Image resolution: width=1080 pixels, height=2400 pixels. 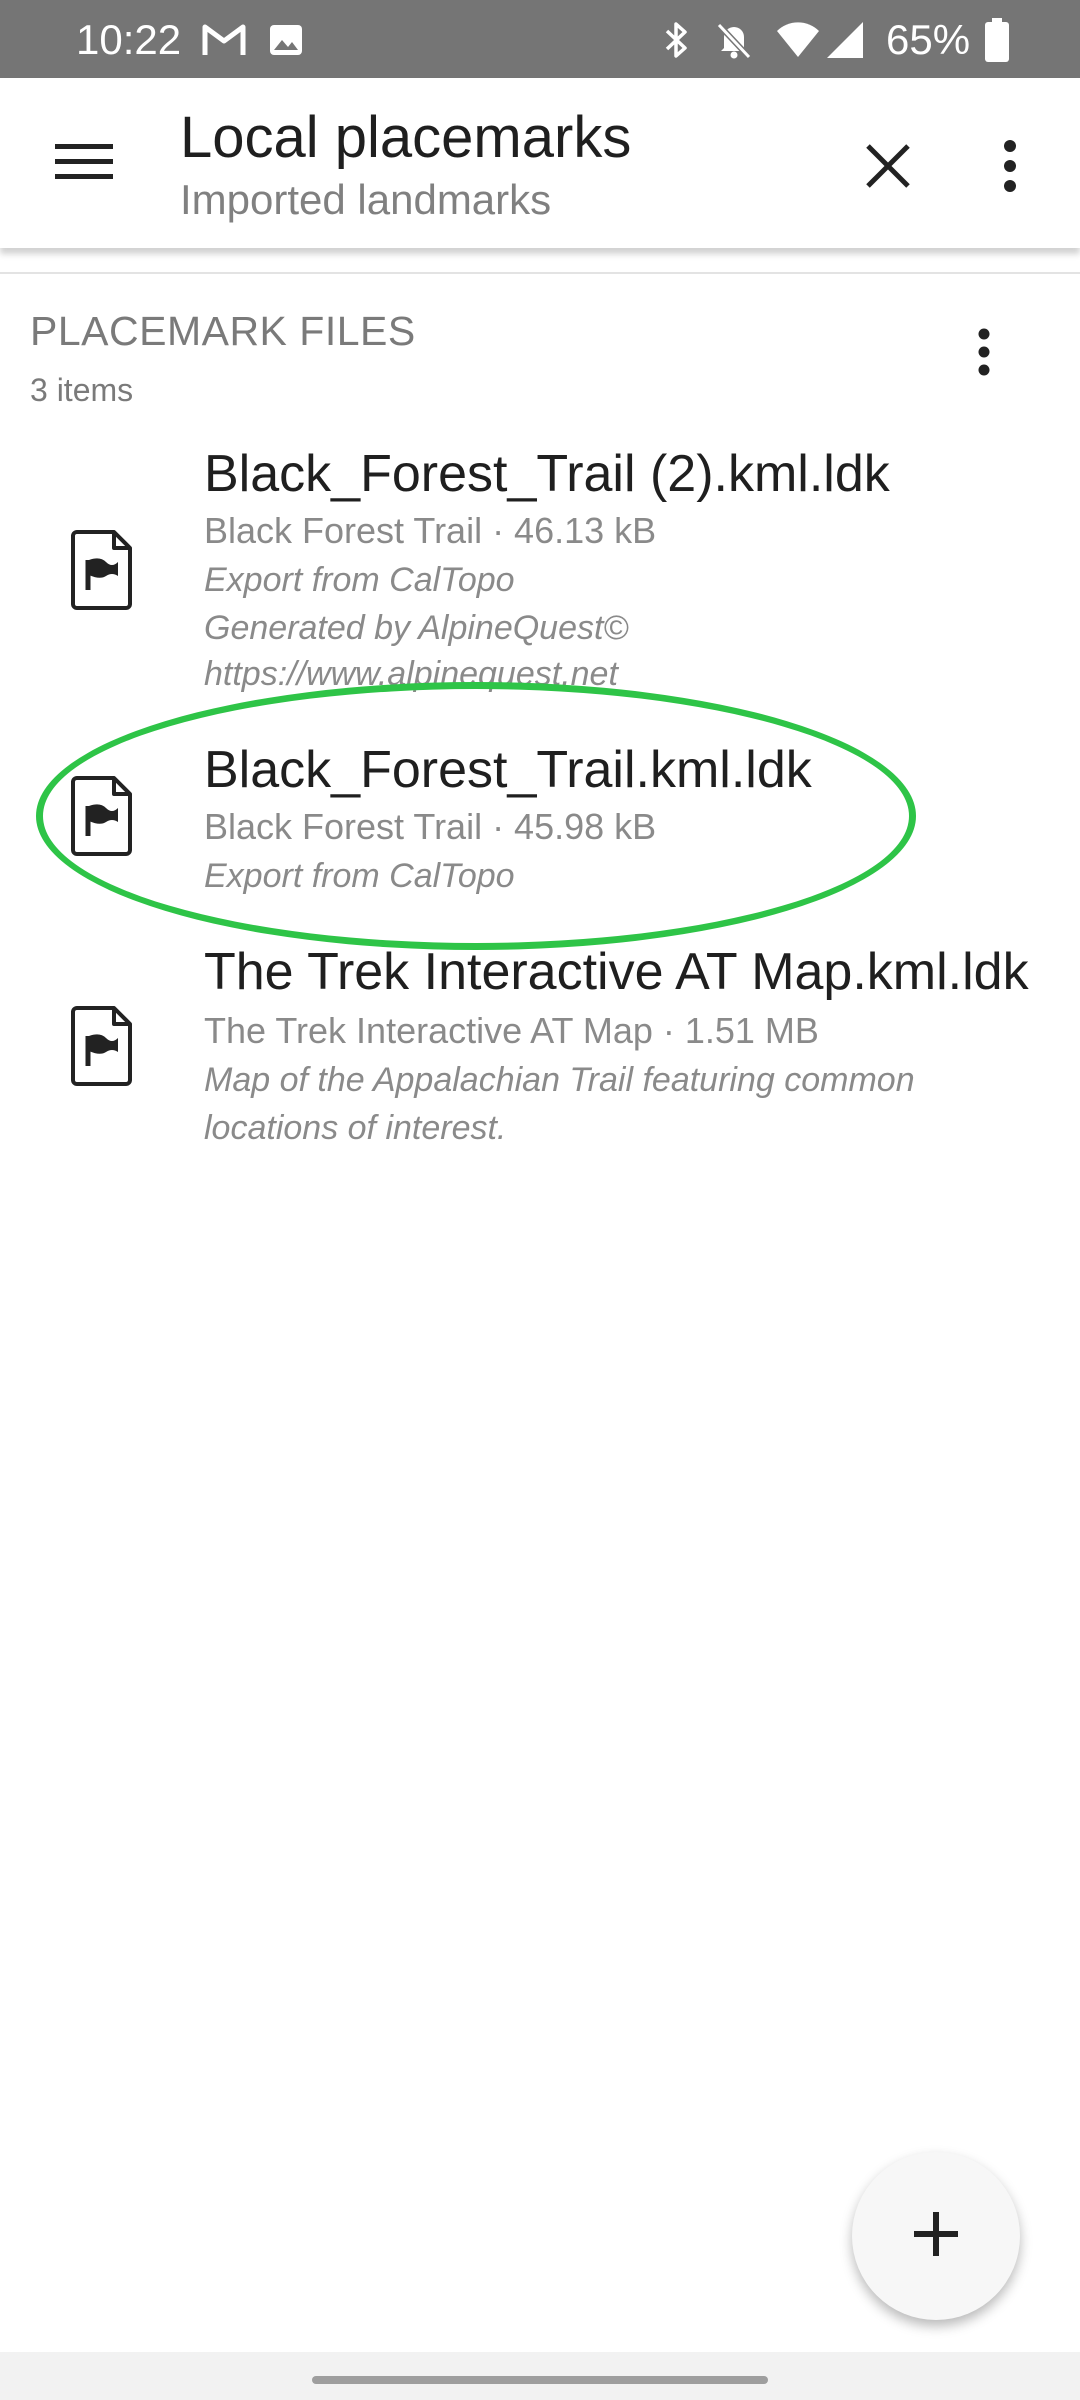 I want to click on menu-button, so click(x=84, y=164).